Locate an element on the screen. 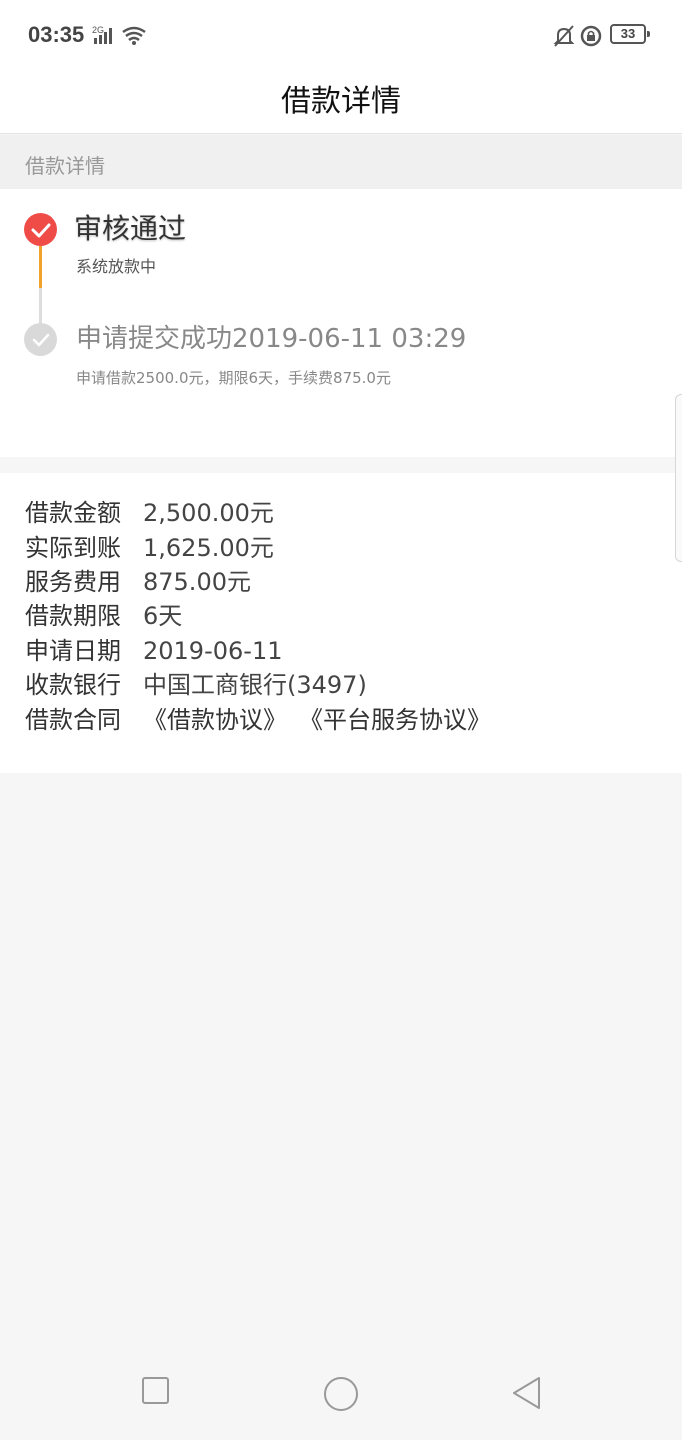 Image resolution: width=682 pixels, height=1440 pixels. detail-label: 借款期限 is located at coordinates (73, 616).